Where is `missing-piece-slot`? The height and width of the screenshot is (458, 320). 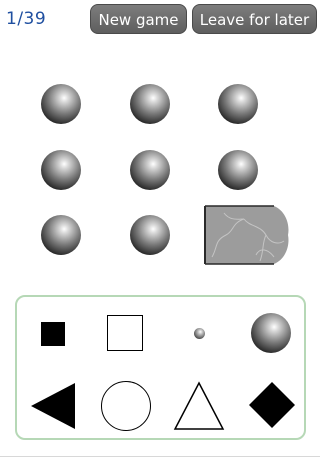 missing-piece-slot is located at coordinates (246, 235).